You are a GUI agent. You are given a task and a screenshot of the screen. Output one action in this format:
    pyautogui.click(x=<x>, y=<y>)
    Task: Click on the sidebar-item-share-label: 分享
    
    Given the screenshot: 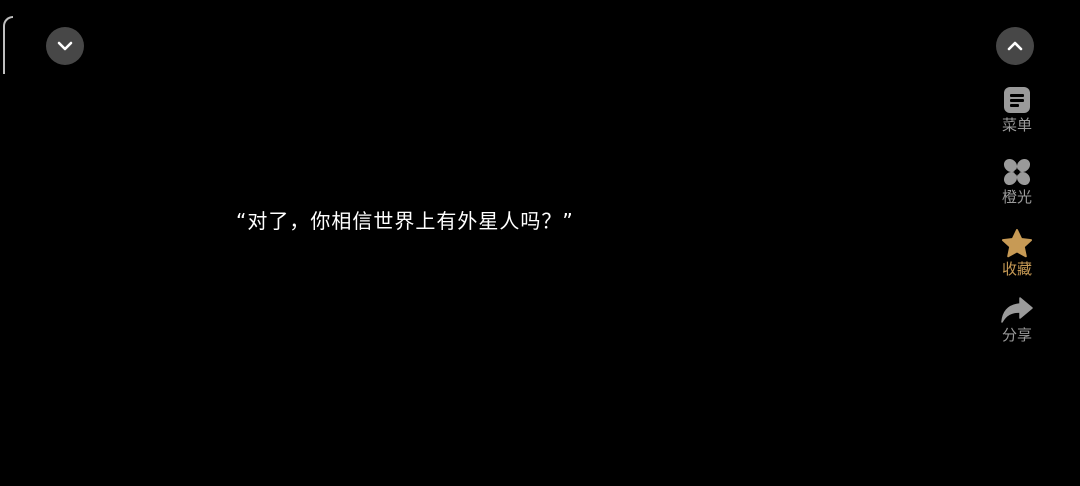 What is the action you would take?
    pyautogui.click(x=1016, y=335)
    